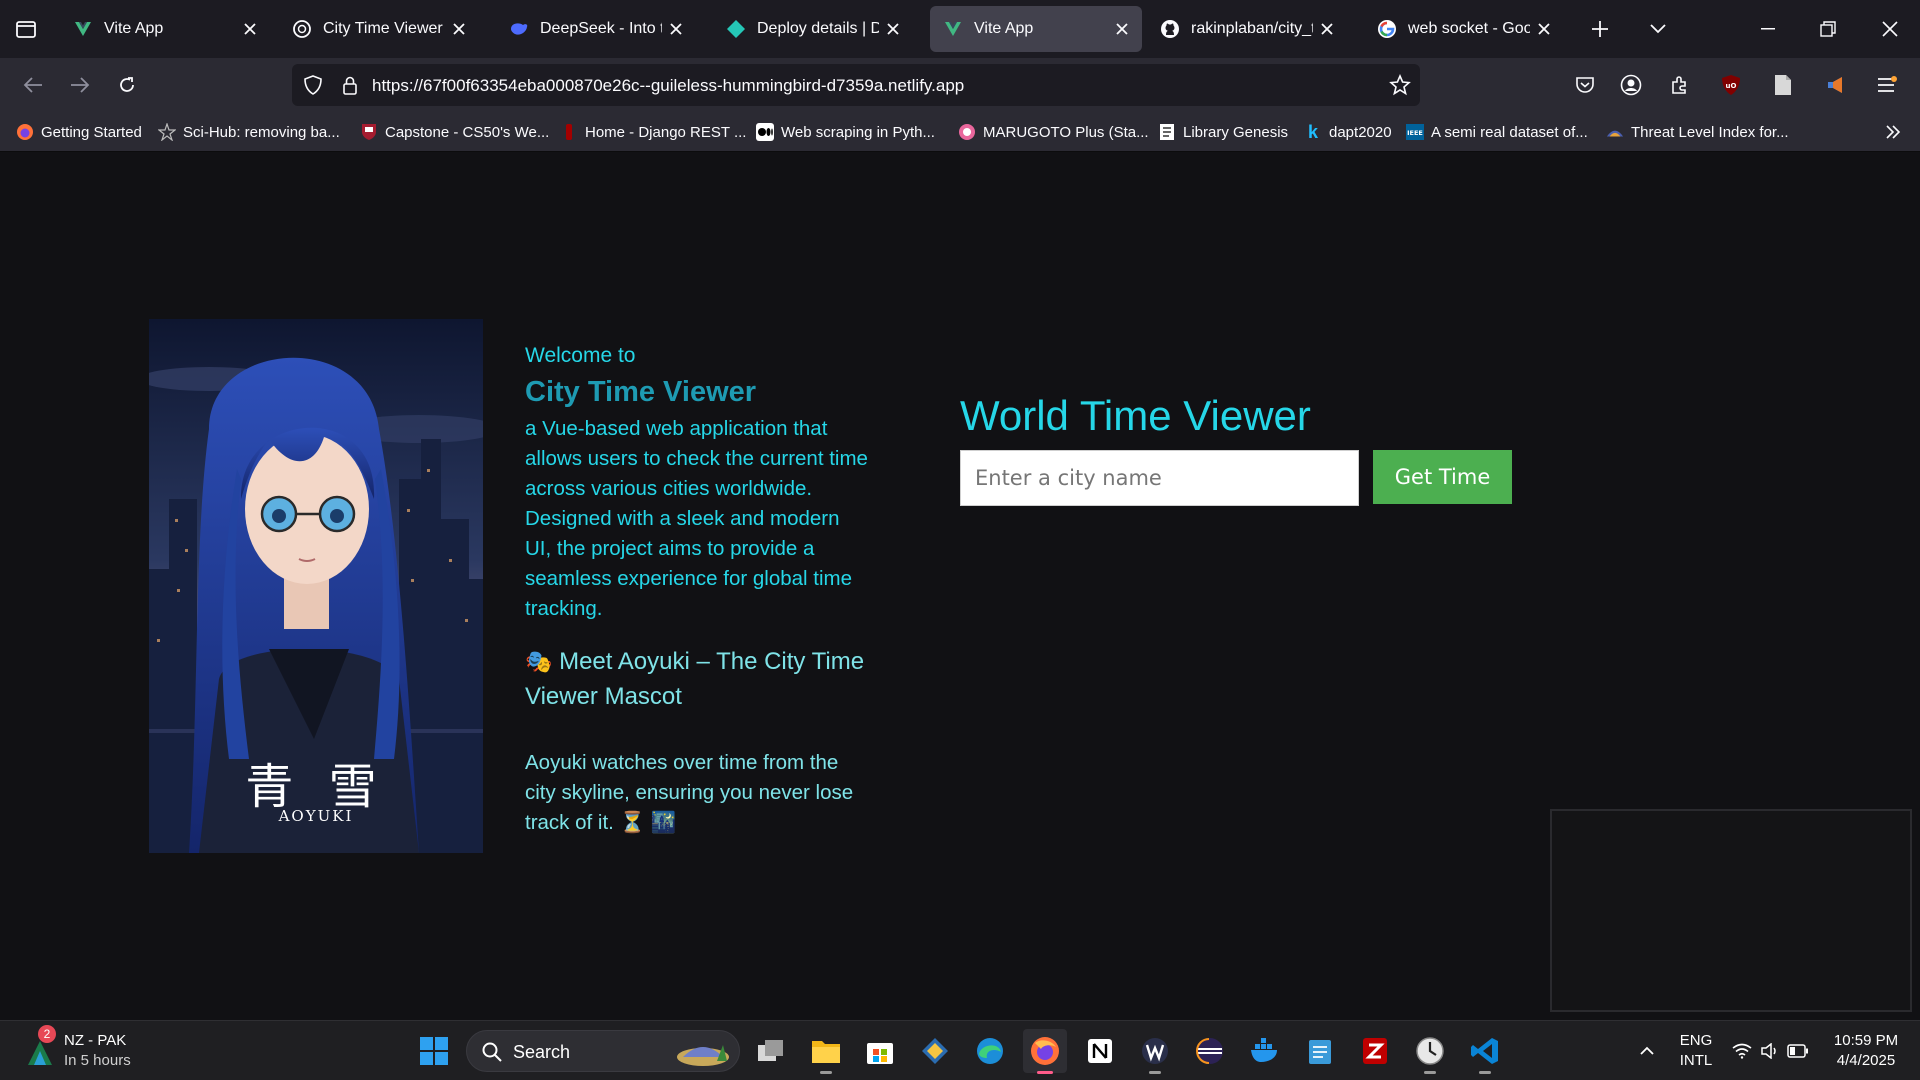 The image size is (1920, 1080). What do you see at coordinates (813, 29) in the screenshot?
I see `tab-deploy-details: Deploy details | Depl` at bounding box center [813, 29].